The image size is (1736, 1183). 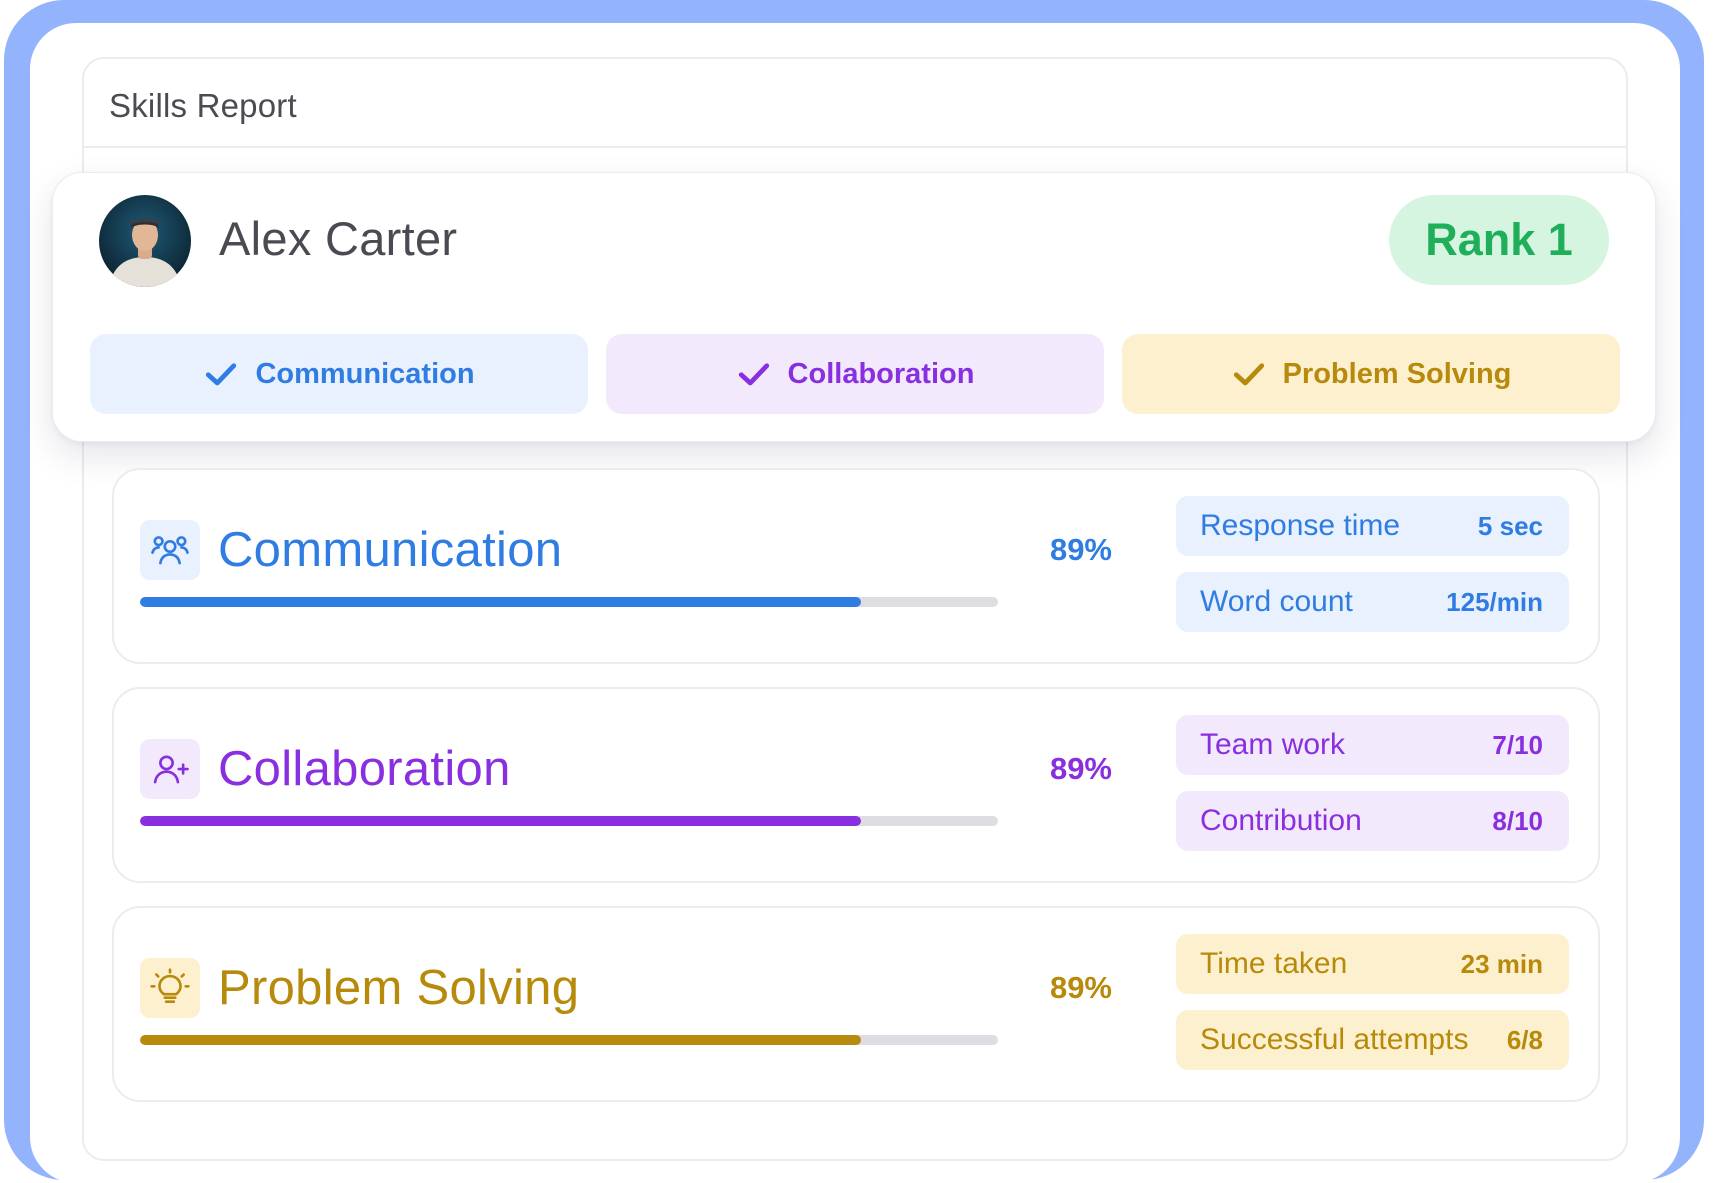 What do you see at coordinates (1372, 745) in the screenshot?
I see `metric-team-work: Team work 7/10` at bounding box center [1372, 745].